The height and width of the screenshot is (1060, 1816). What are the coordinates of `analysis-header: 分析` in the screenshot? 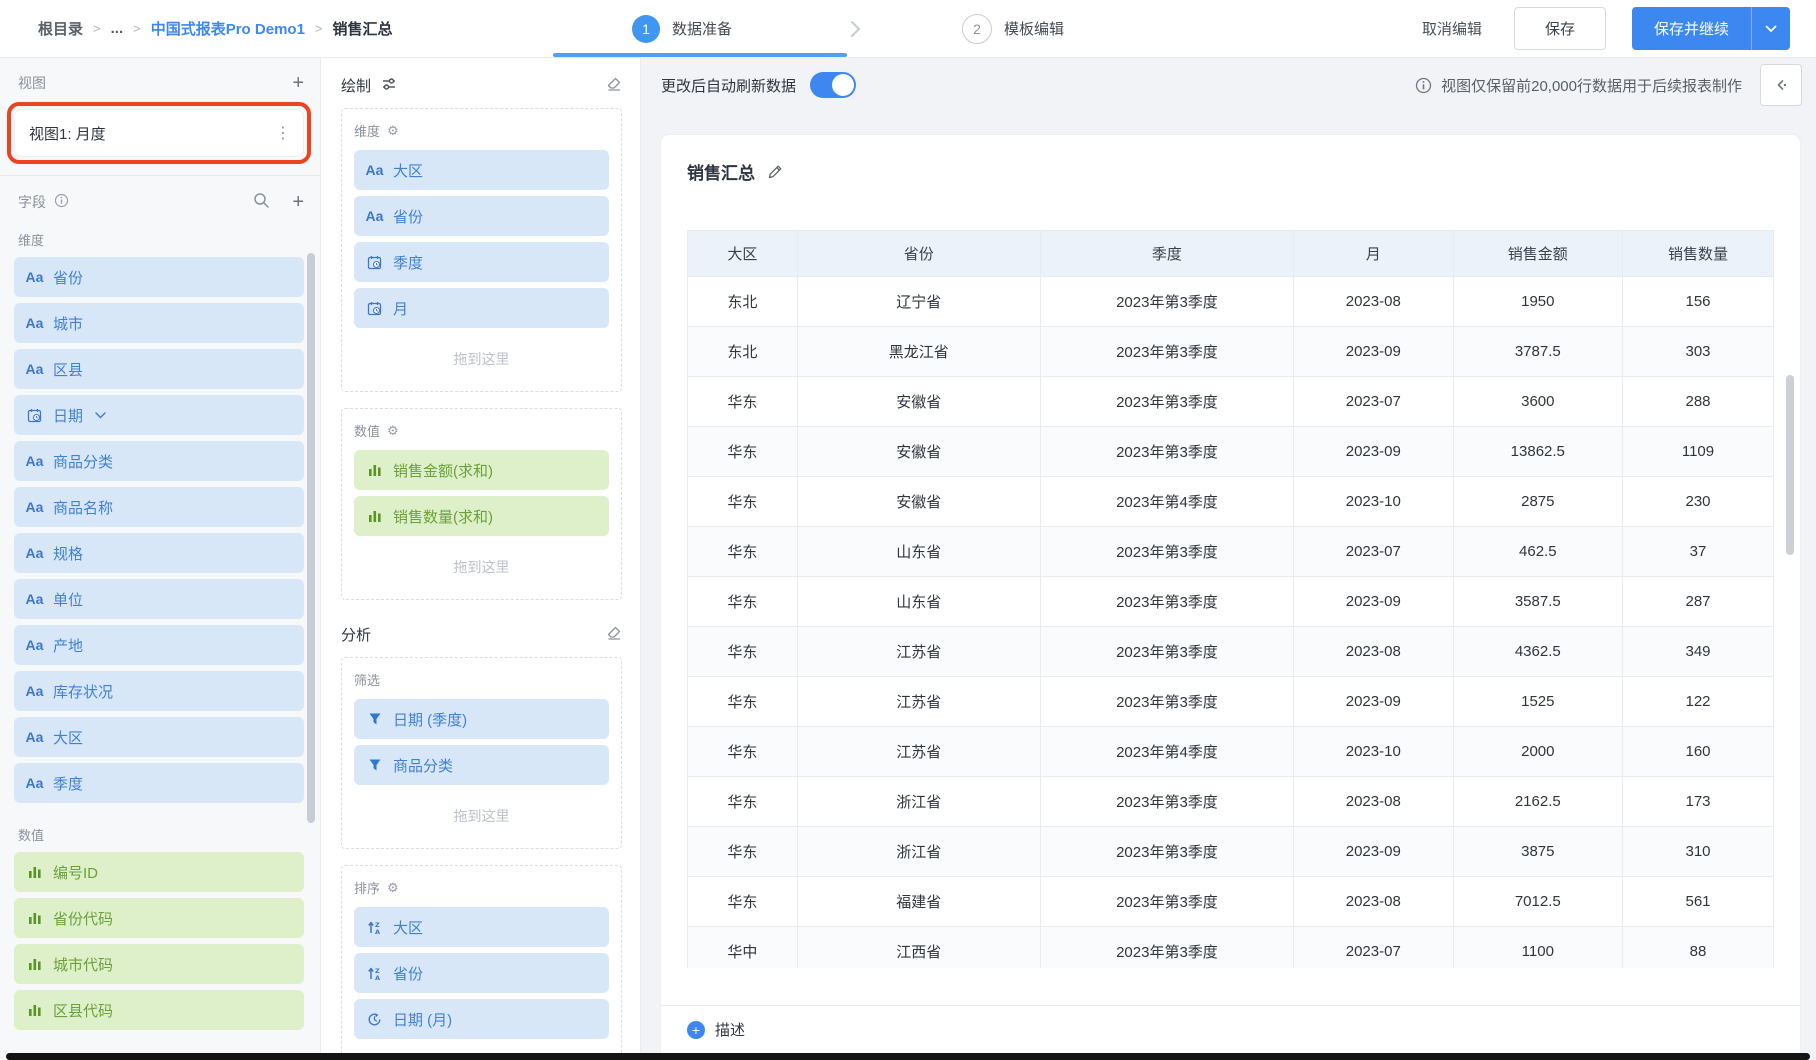 It's located at (480, 636).